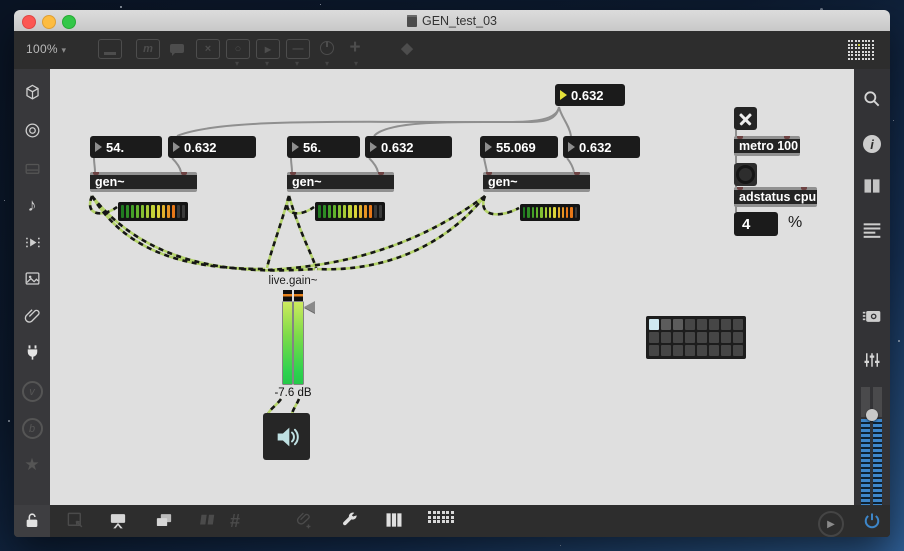  What do you see at coordinates (32, 465) in the screenshot?
I see `favorites-icon: ★` at bounding box center [32, 465].